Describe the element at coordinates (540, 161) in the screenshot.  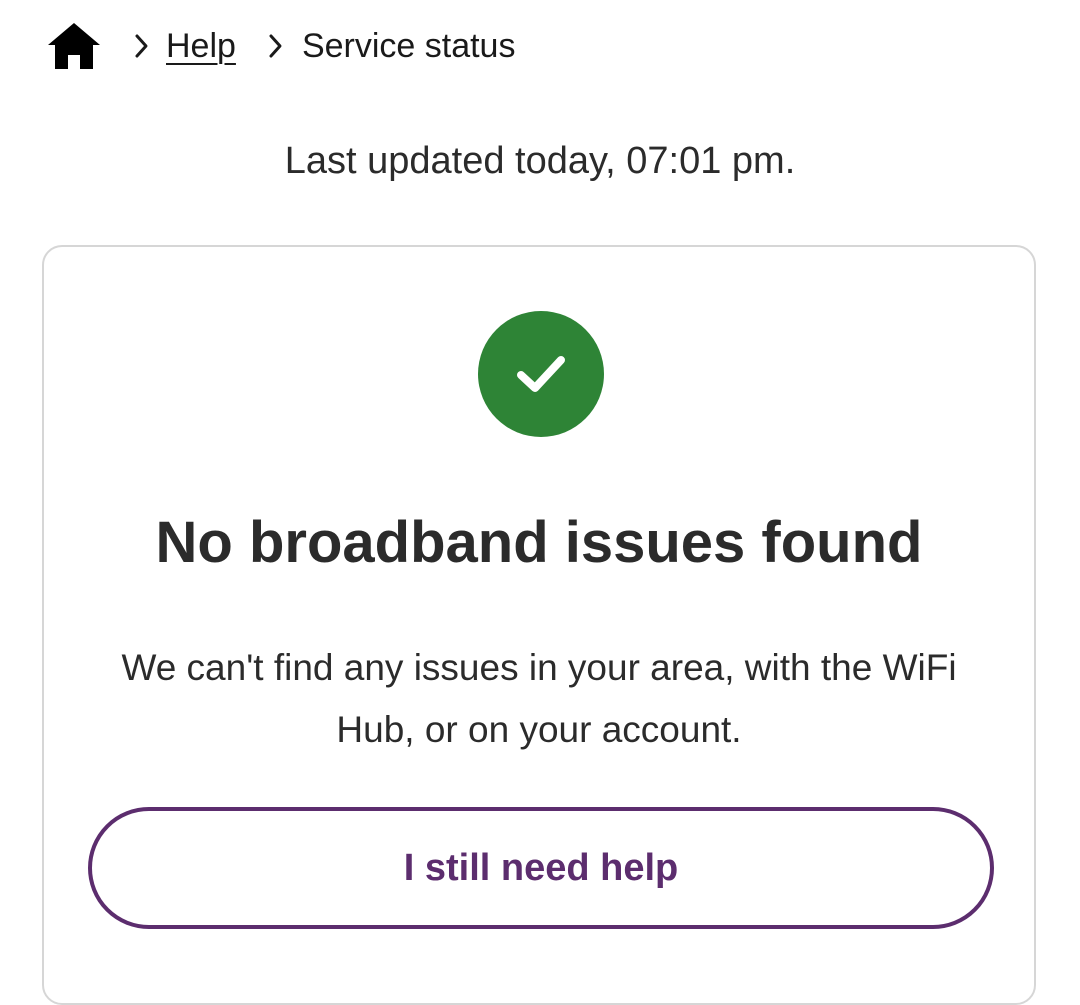
I see `last-updated-text: Last updated today, 07:01 pm.` at that location.